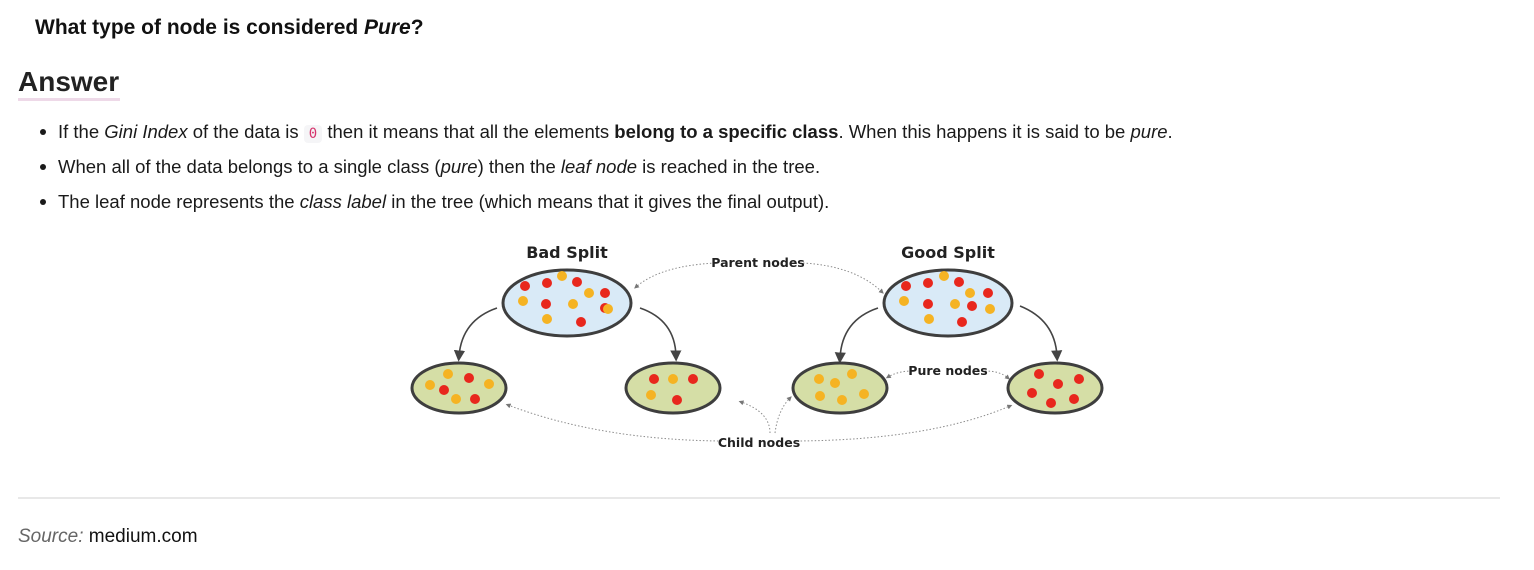  Describe the element at coordinates (948, 252) in the screenshot. I see `good-split-label: Good Split` at that location.